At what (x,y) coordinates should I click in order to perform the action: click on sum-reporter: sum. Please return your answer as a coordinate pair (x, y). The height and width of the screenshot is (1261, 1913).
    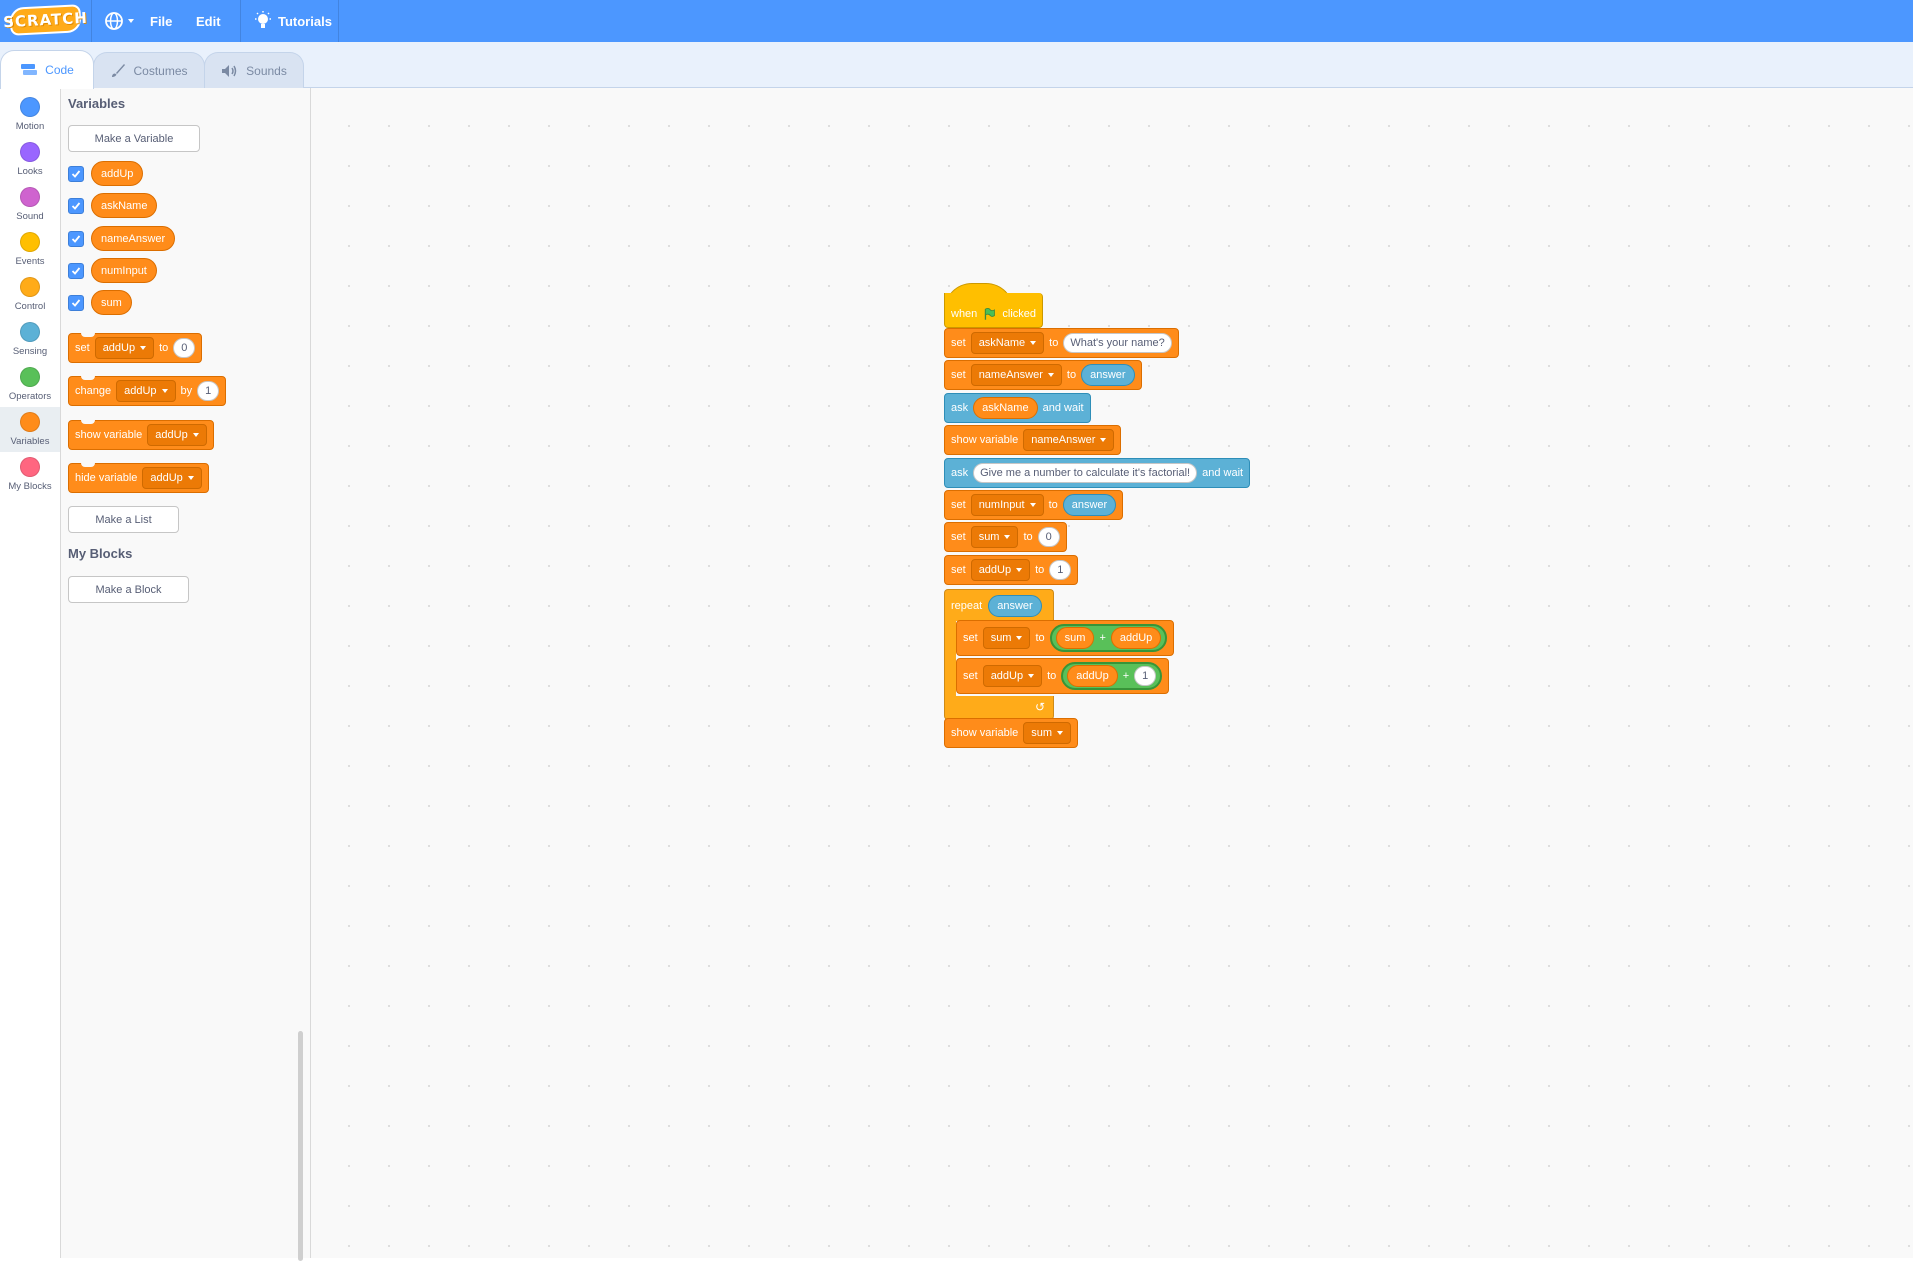
    Looking at the image, I should click on (1075, 638).